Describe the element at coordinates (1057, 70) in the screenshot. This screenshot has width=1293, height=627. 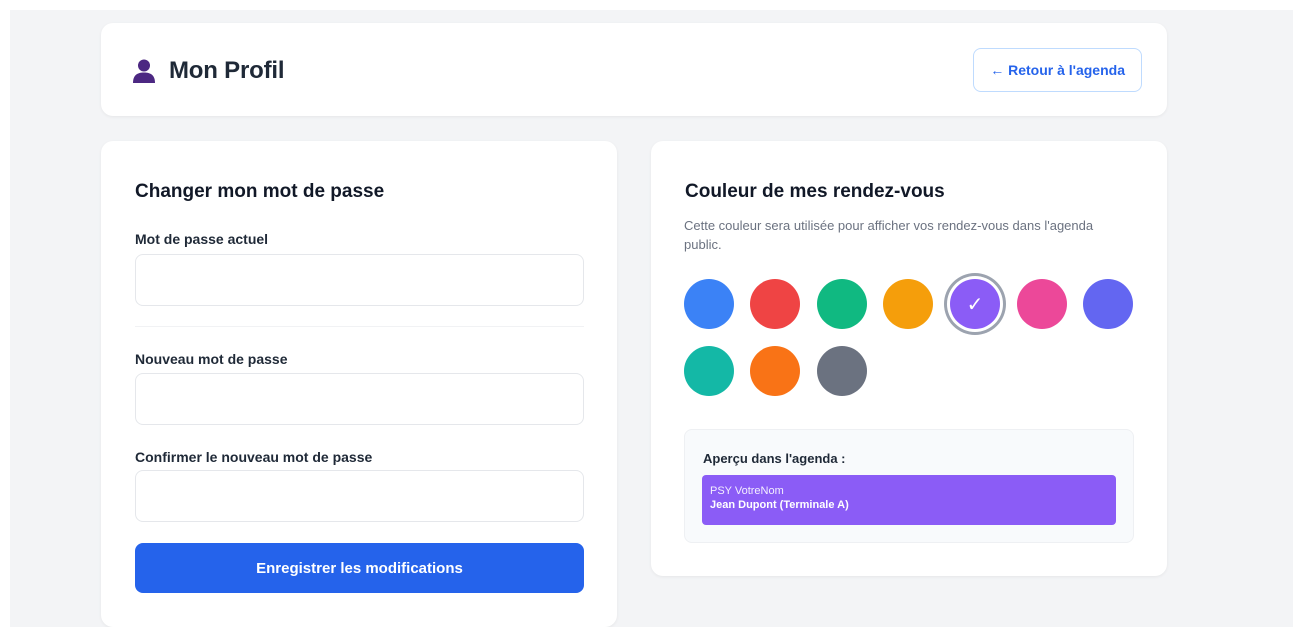
I see `back-to-agenda-button: ← Retour à l'agenda` at that location.